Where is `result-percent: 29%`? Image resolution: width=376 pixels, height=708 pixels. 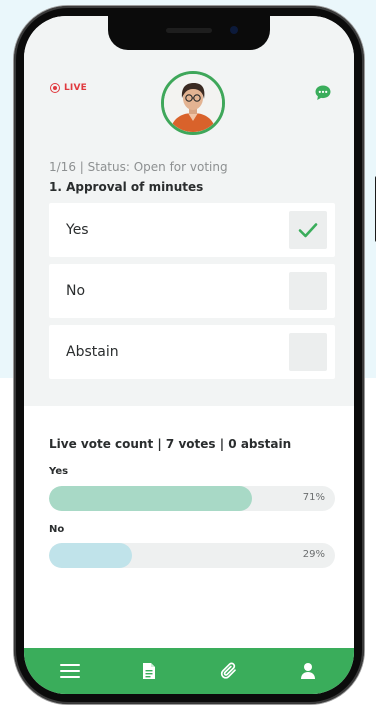 result-percent: 29% is located at coordinates (313, 554).